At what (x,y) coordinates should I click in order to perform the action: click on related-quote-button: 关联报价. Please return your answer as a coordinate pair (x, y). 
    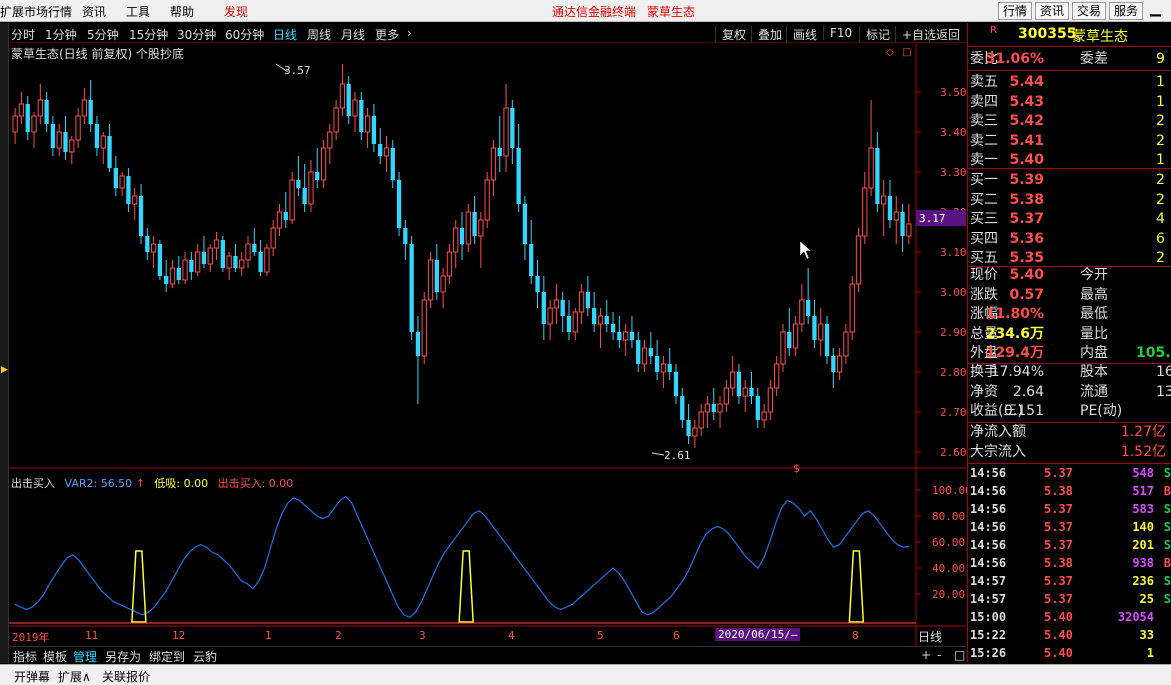
    Looking at the image, I should click on (126, 676).